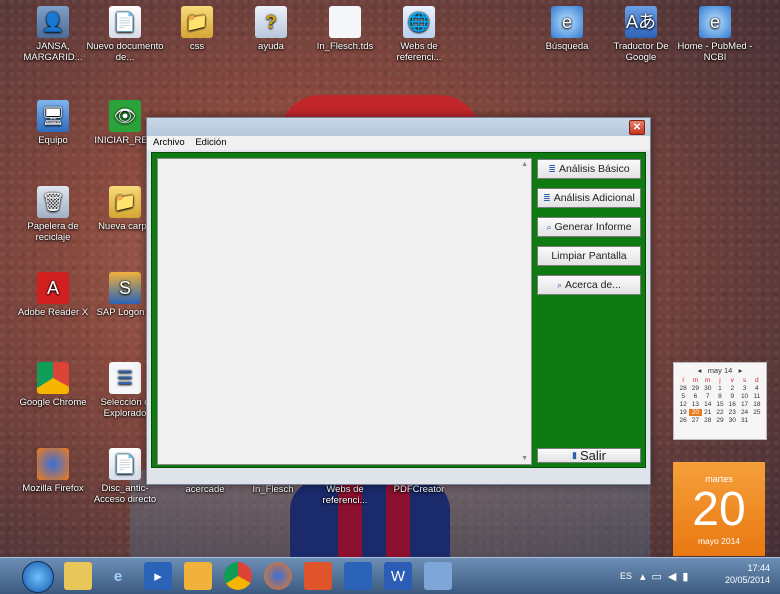 The height and width of the screenshot is (594, 780). What do you see at coordinates (732, 396) in the screenshot?
I see `calendar-day: 9` at bounding box center [732, 396].